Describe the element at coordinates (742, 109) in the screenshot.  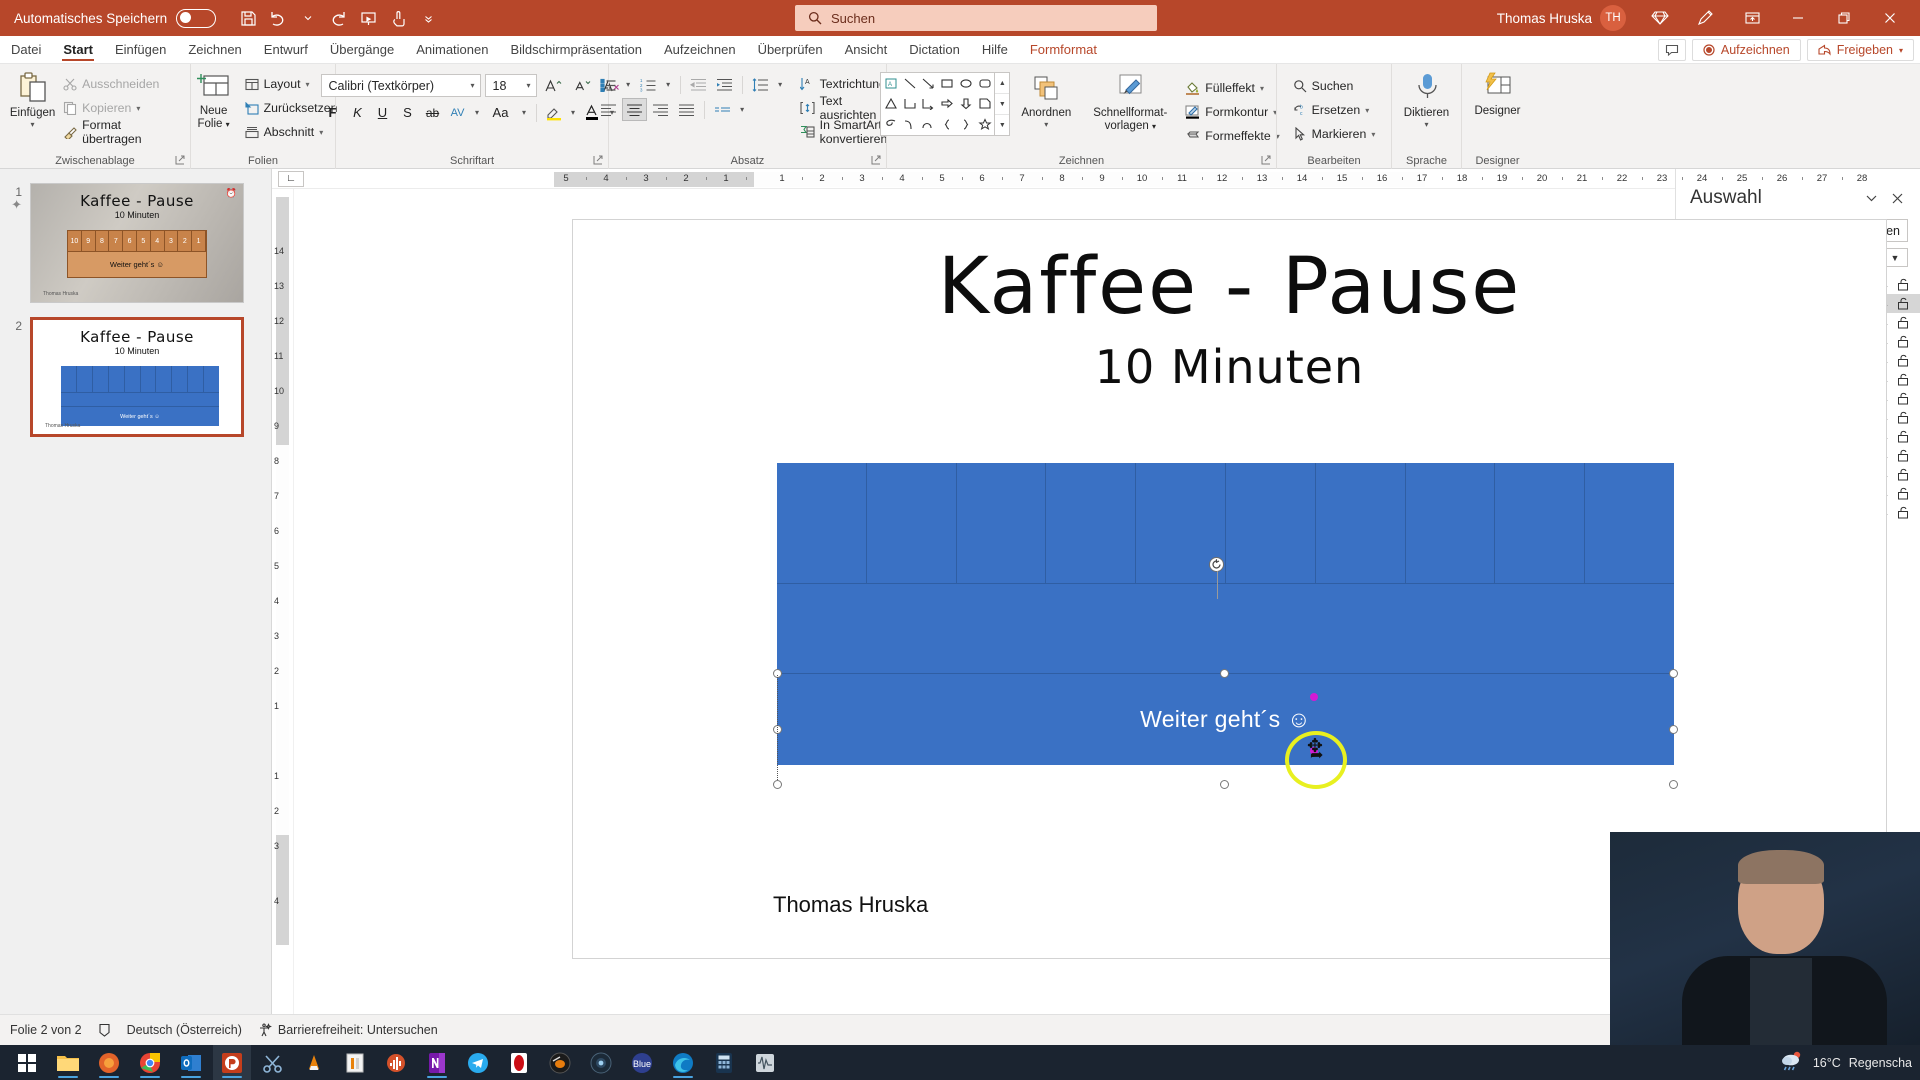
I see `columns-chevron-icon: ▾` at that location.